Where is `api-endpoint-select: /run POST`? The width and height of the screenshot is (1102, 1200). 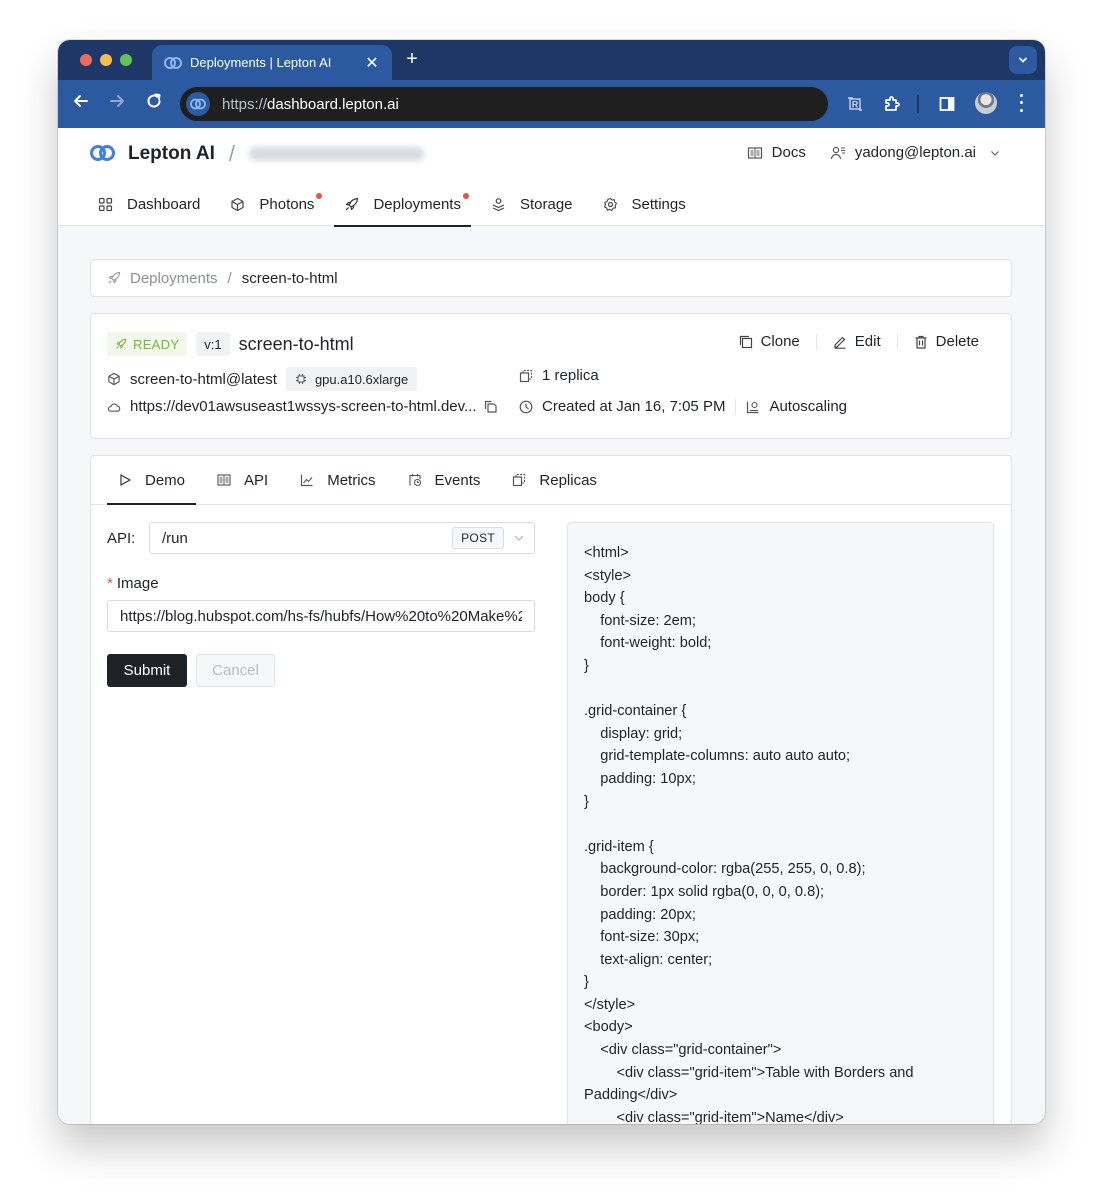
api-endpoint-select: /run POST is located at coordinates (342, 538).